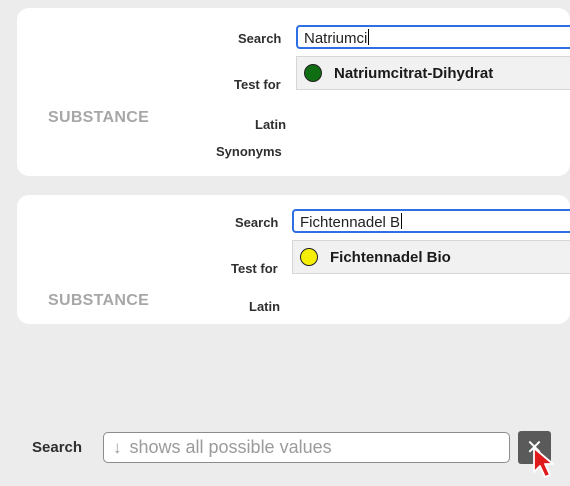 The width and height of the screenshot is (570, 486). Describe the element at coordinates (414, 73) in the screenshot. I see `option-label: Natriumcitrat-Dihydrat` at that location.